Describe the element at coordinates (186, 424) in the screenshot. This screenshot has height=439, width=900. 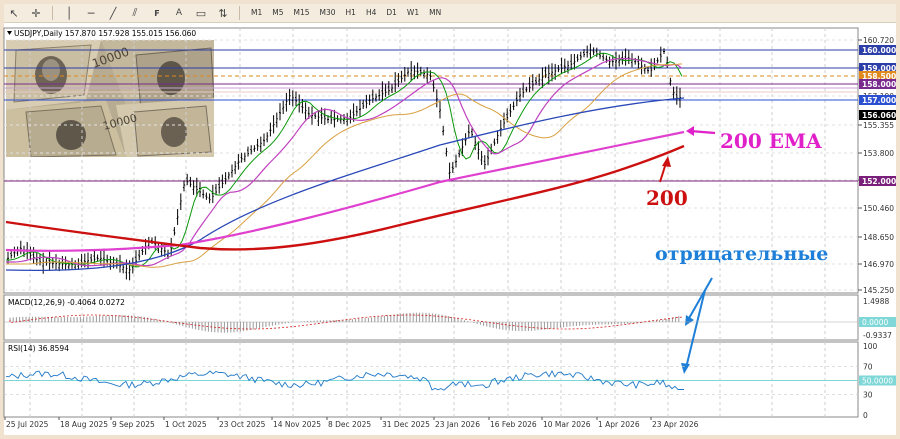
I see `time-axis-label: 1 Oct 2025` at that location.